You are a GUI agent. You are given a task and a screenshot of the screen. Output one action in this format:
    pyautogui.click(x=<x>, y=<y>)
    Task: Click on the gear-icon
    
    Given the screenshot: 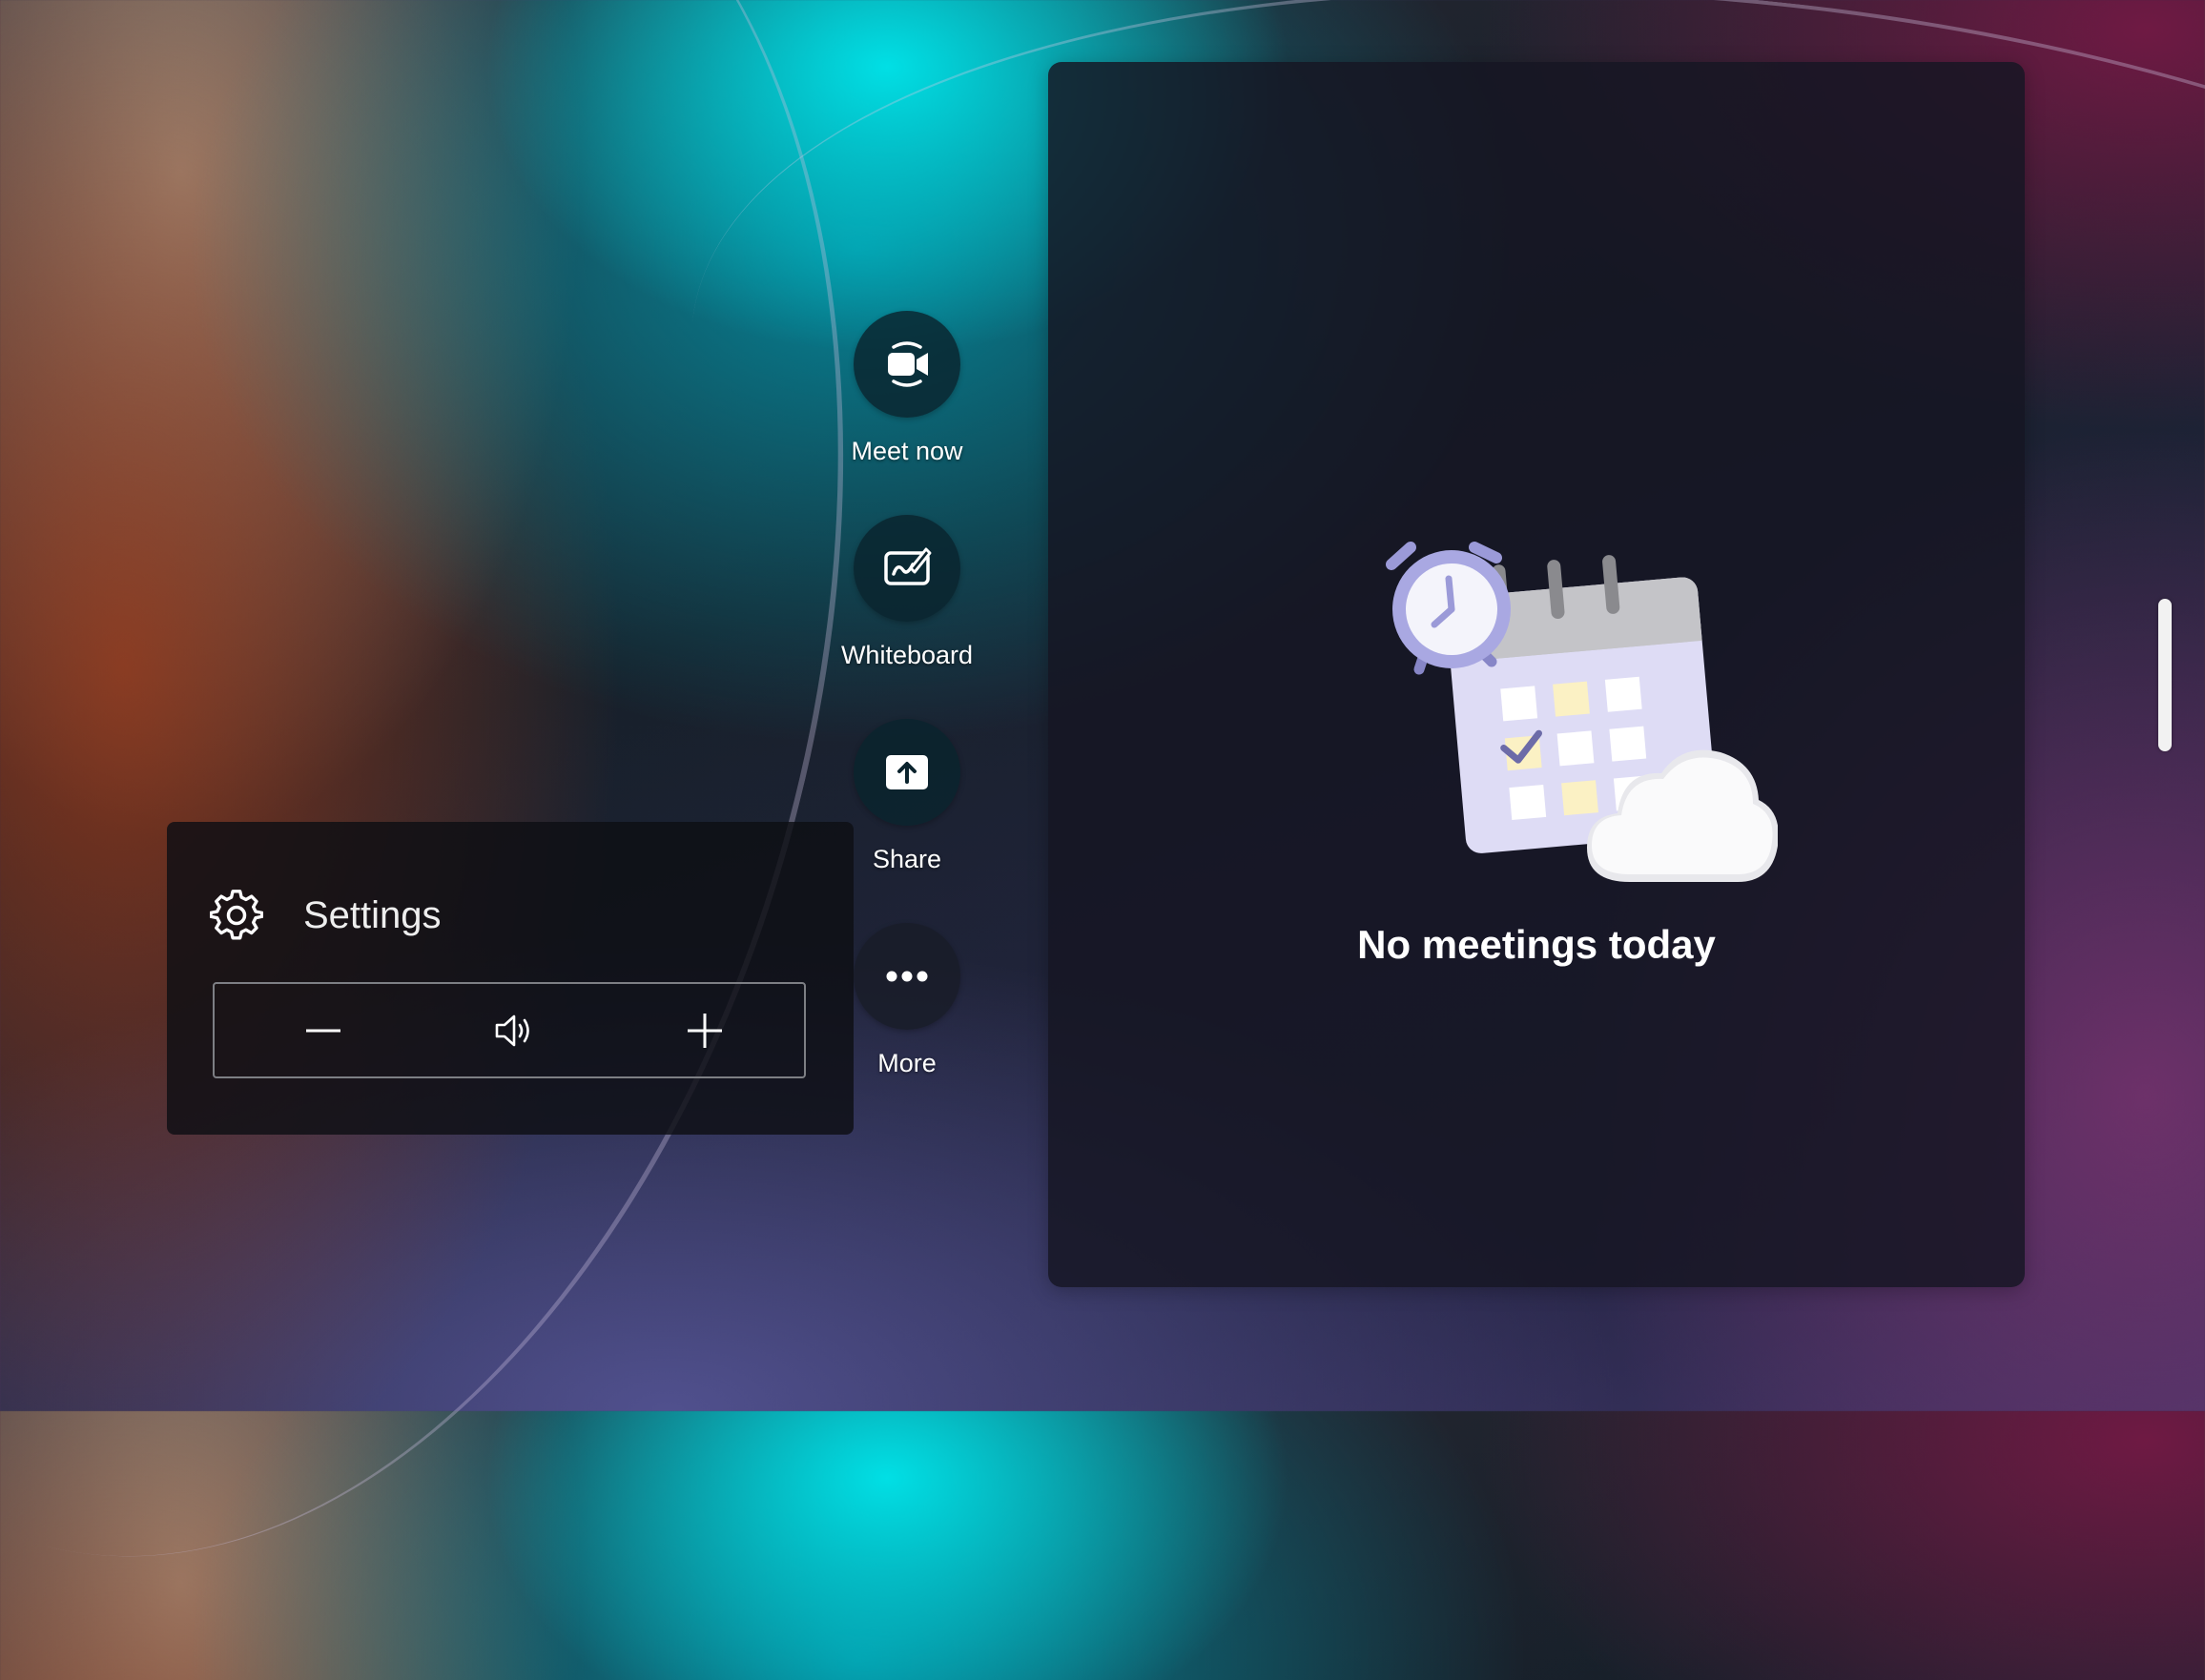 What is the action you would take?
    pyautogui.click(x=236, y=915)
    